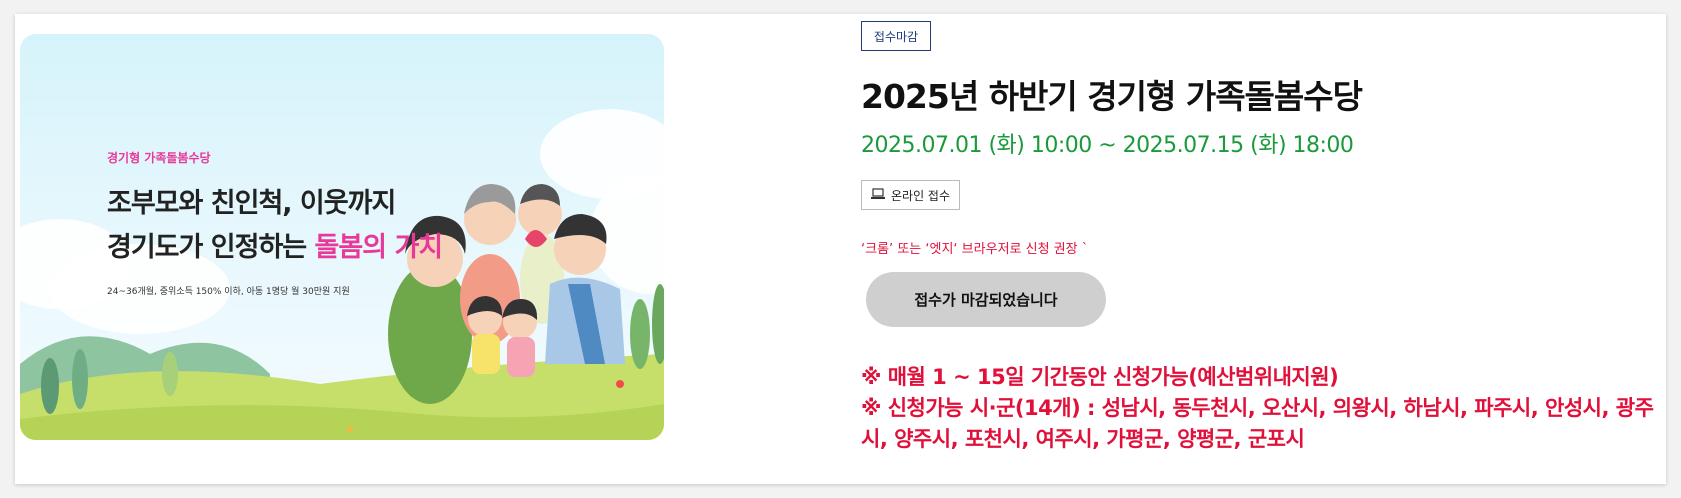 The width and height of the screenshot is (1681, 498). What do you see at coordinates (896, 36) in the screenshot?
I see `status-badge: 접수마감` at bounding box center [896, 36].